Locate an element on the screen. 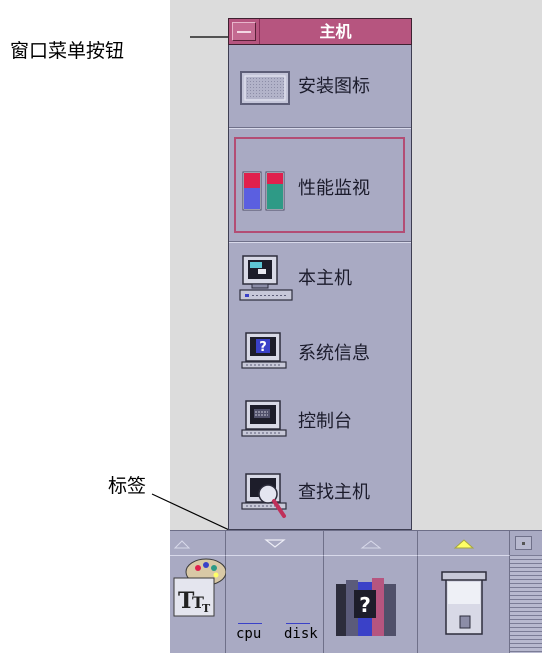 Image resolution: width=542 pixels, height=656 pixels. trash-can-icon is located at coordinates (464, 603).